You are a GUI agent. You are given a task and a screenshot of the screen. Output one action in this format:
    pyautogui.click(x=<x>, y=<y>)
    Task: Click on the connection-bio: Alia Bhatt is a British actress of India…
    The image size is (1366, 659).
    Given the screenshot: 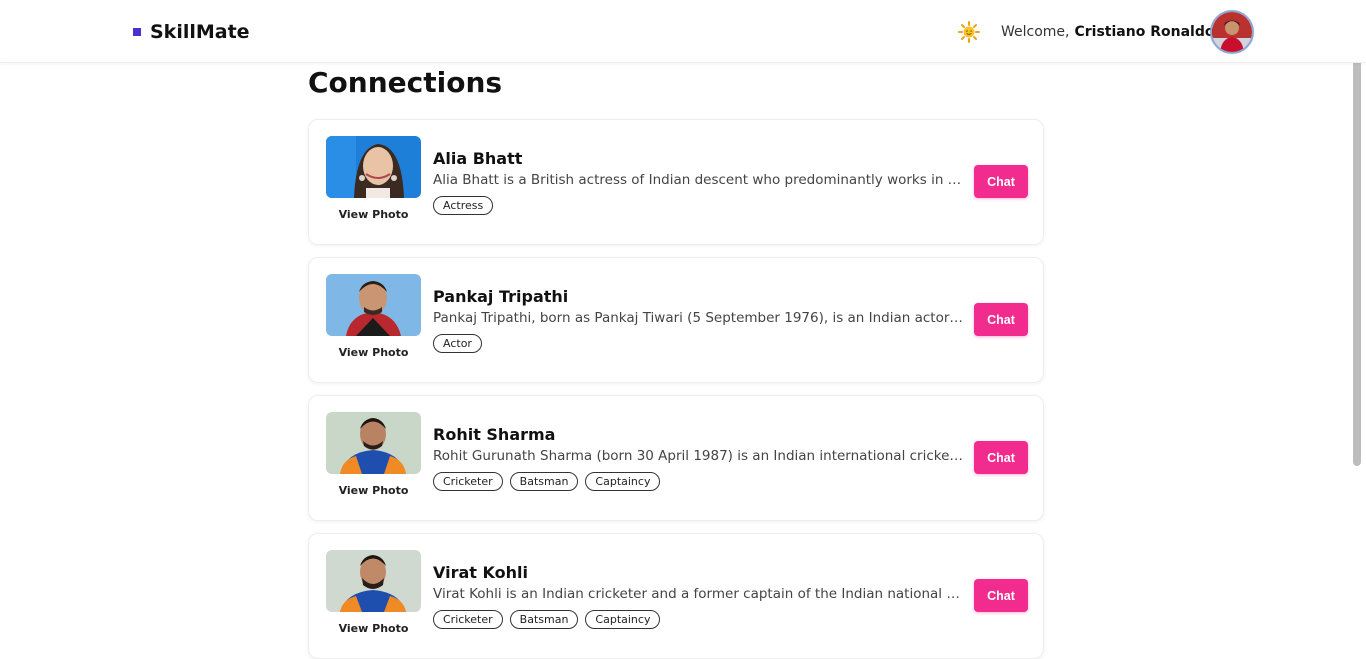 What is the action you would take?
    pyautogui.click(x=698, y=180)
    